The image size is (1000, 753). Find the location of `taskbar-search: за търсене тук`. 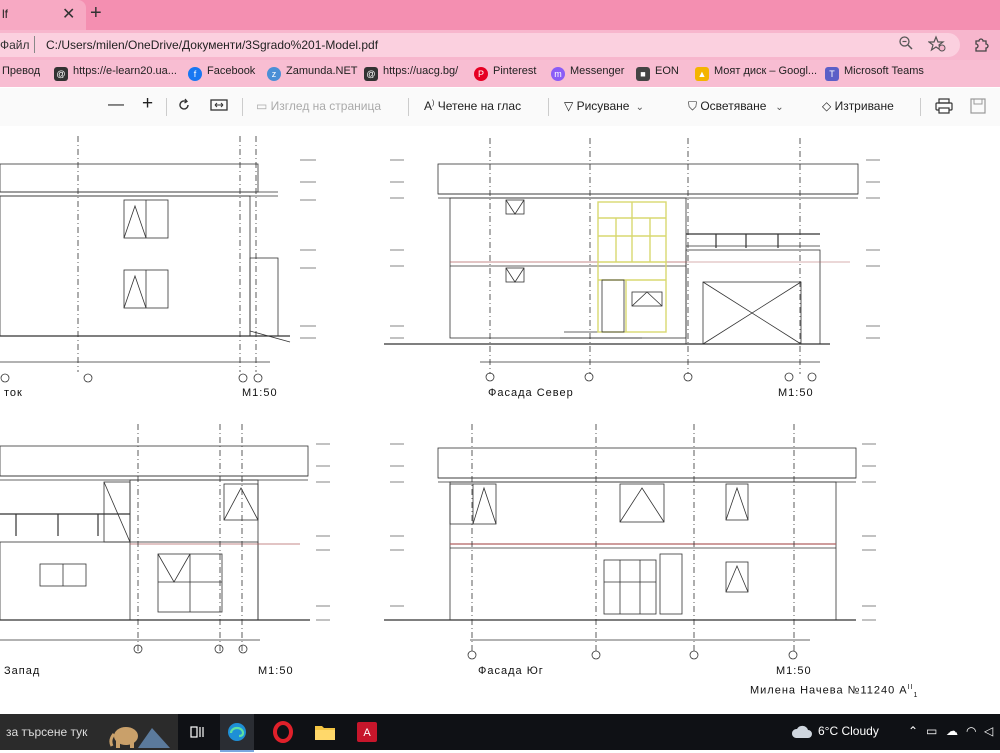

taskbar-search: за търсене тук is located at coordinates (89, 732).